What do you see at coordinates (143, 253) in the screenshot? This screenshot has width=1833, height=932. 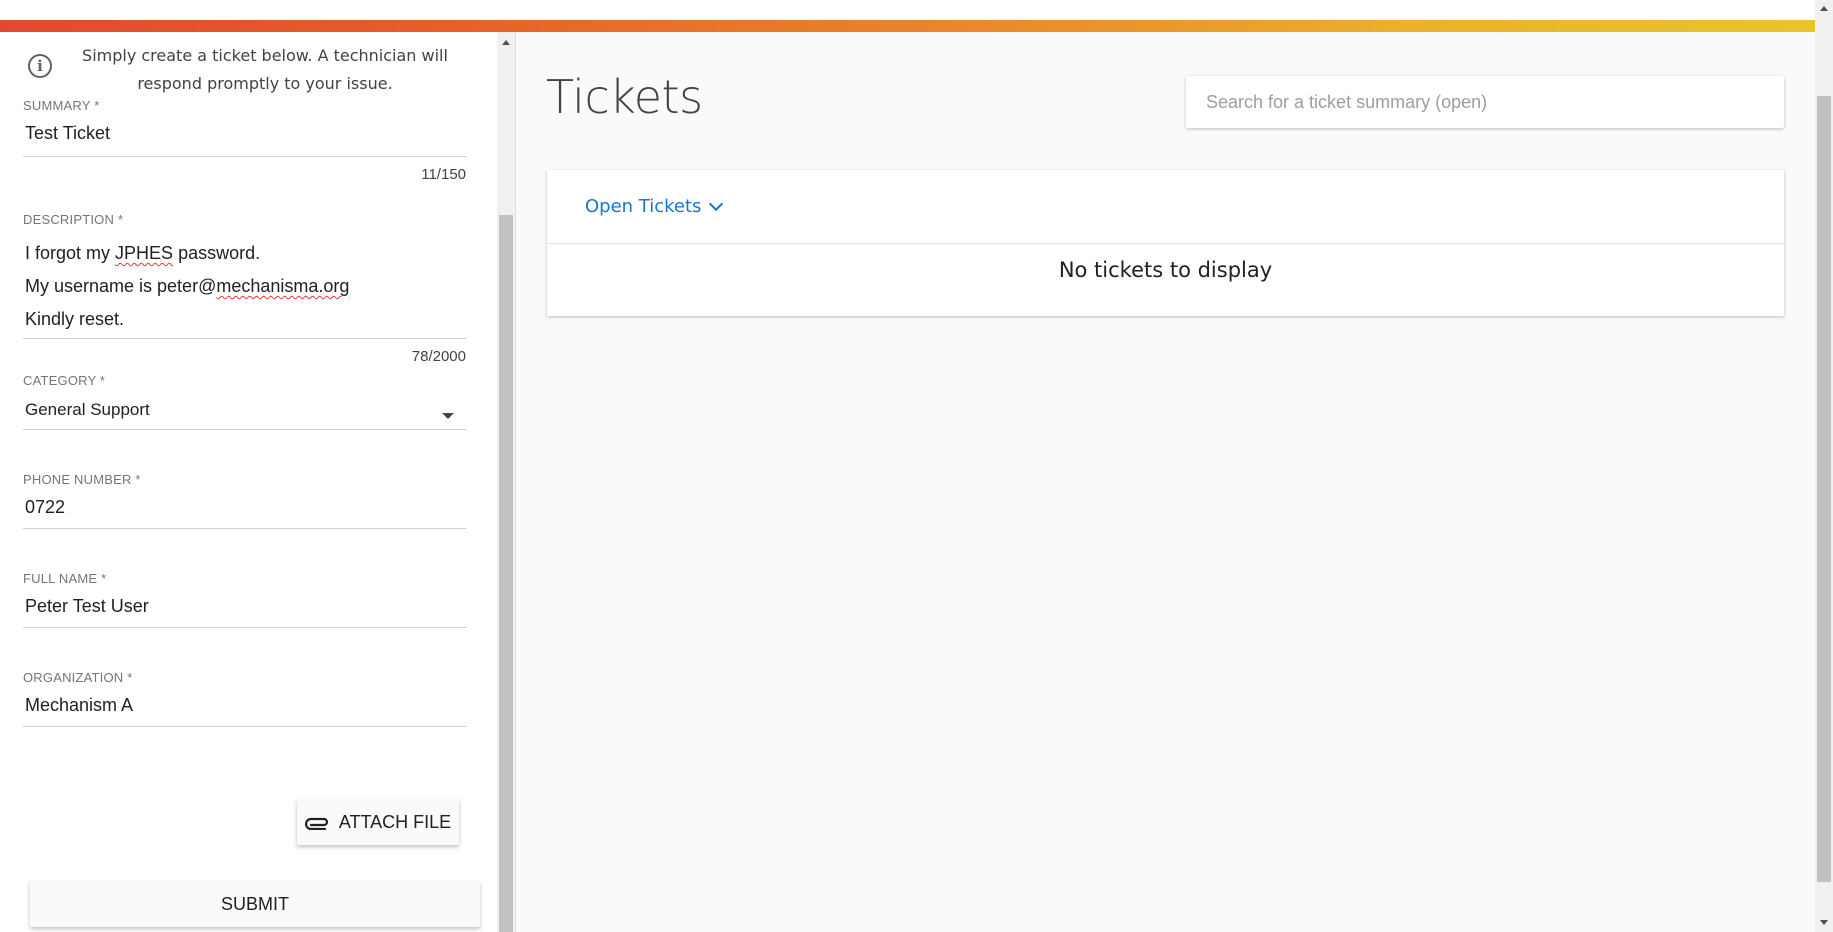 I see `description-line-1: I forgot my JPHES password.` at bounding box center [143, 253].